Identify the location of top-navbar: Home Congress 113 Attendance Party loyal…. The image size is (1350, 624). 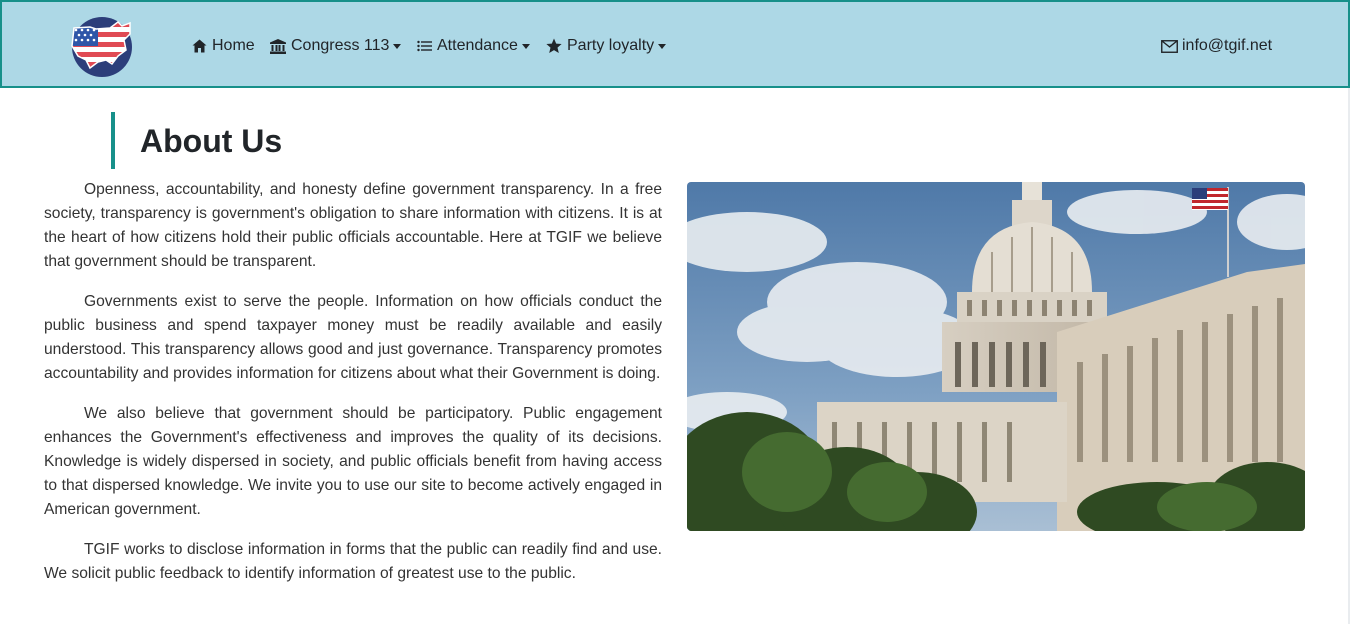
(675, 44).